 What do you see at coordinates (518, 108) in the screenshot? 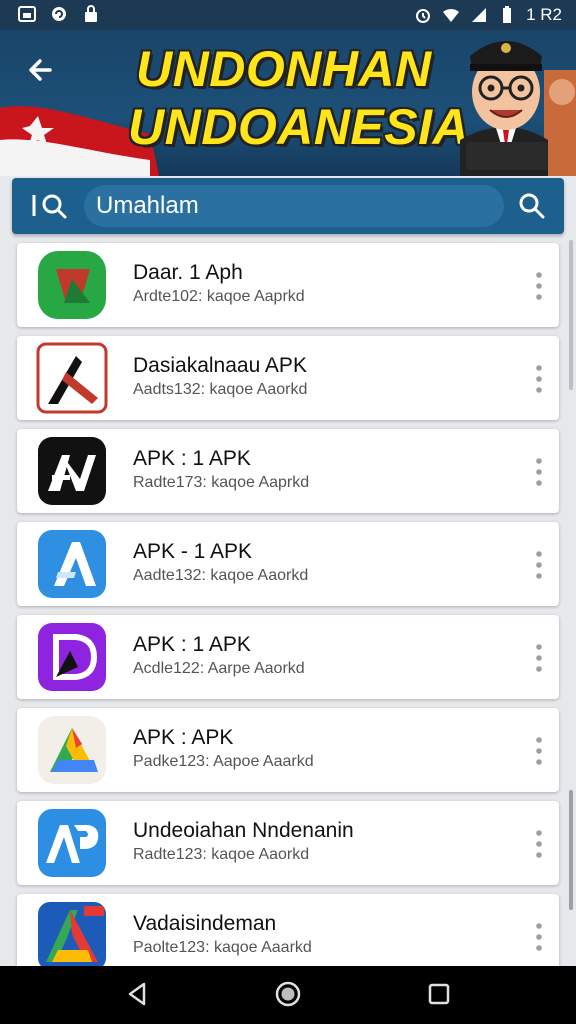
I see `mascot-illustration` at bounding box center [518, 108].